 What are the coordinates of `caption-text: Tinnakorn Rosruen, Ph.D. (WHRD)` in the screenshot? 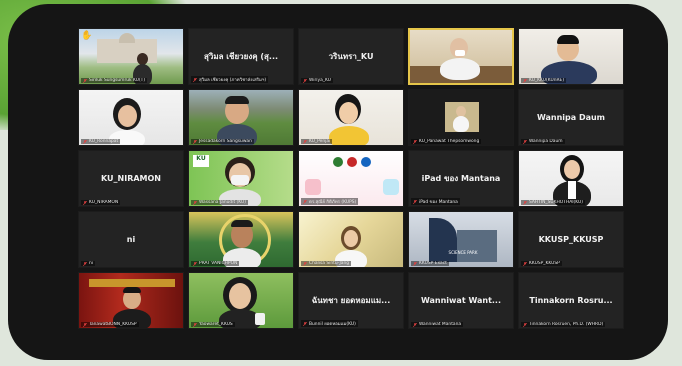 It's located at (566, 324).